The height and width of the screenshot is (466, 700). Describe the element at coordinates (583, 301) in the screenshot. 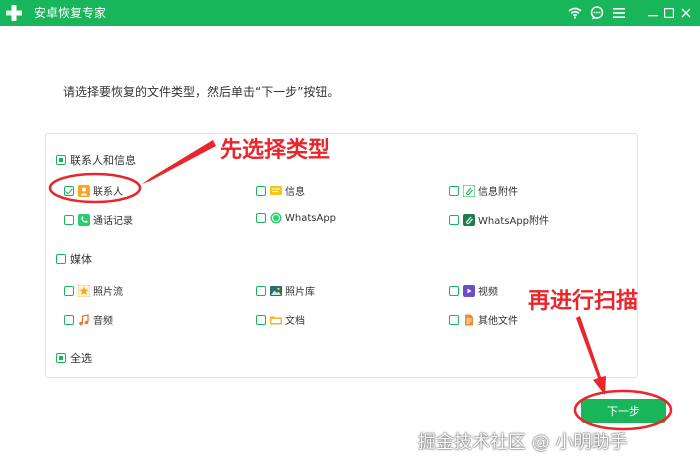

I see `annotation-then-scan: 再进行扫描` at that location.